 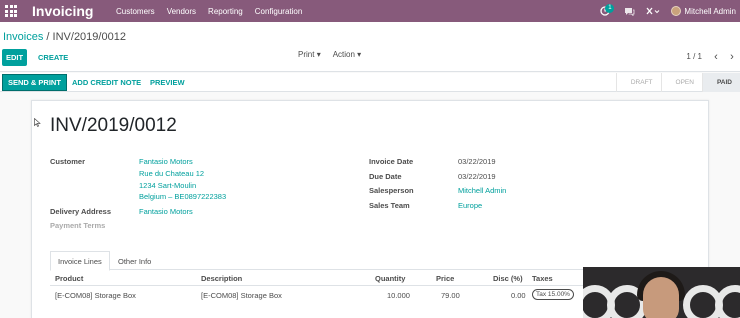 What do you see at coordinates (681, 82) in the screenshot?
I see `stage-open: OPEN` at bounding box center [681, 82].